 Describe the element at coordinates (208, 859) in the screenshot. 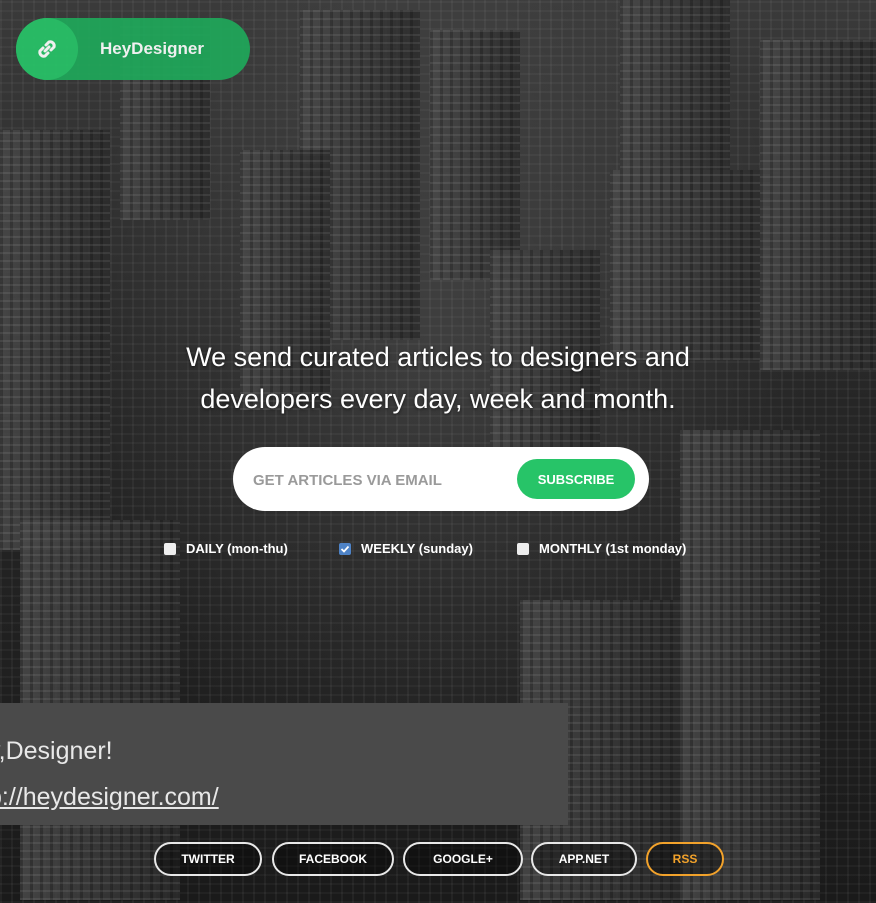

I see `twitter-link: TWITTER` at that location.